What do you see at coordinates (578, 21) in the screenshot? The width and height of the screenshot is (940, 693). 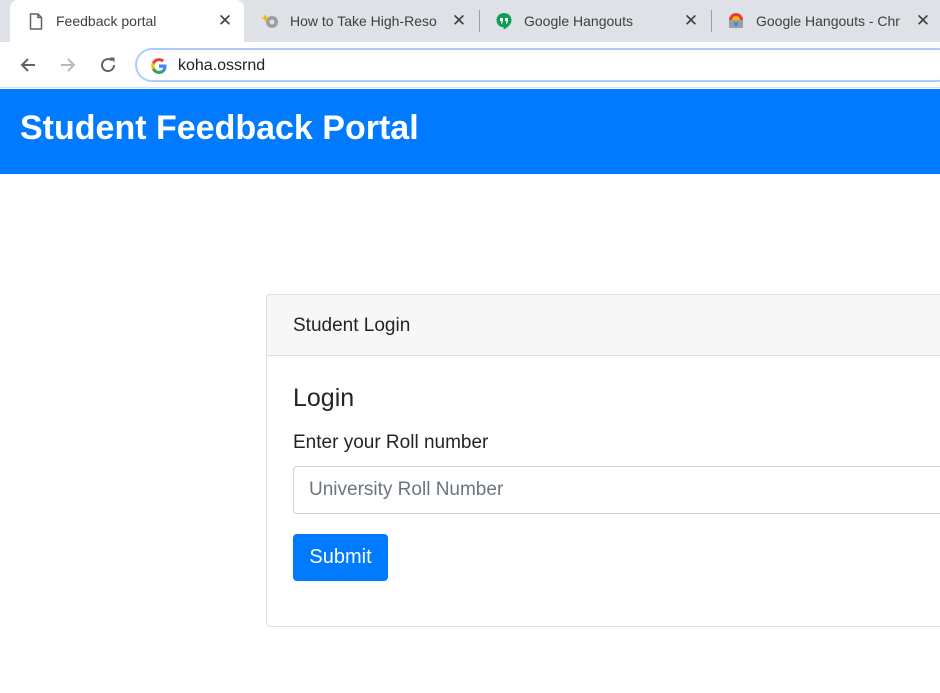 I see `tab-title: Google Hangouts` at bounding box center [578, 21].